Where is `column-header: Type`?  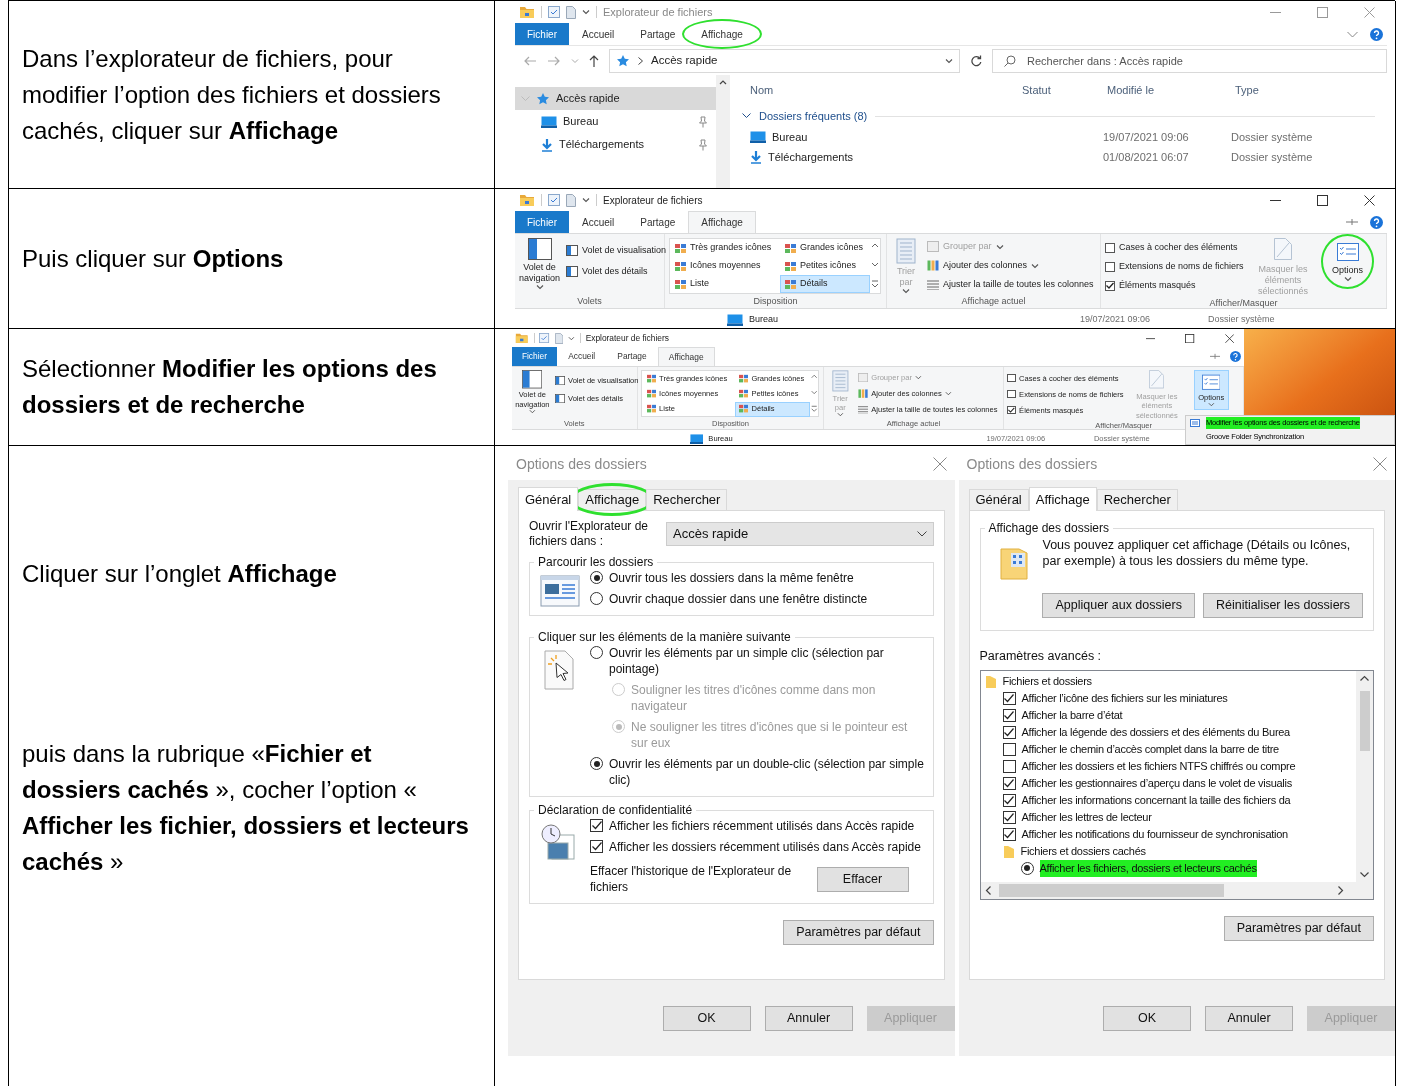 column-header: Type is located at coordinates (1291, 90).